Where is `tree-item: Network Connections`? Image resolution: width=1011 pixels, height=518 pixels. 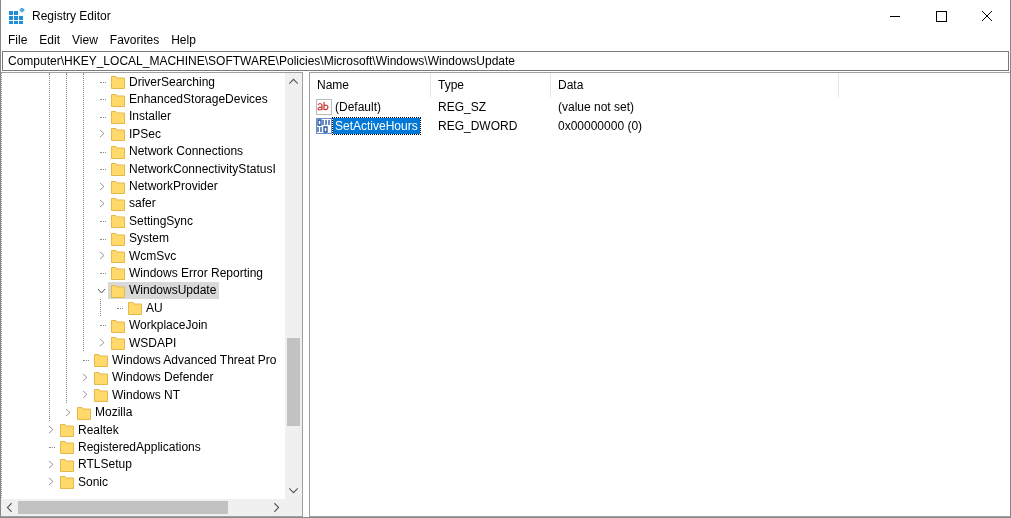 tree-item: Network Connections is located at coordinates (177, 151).